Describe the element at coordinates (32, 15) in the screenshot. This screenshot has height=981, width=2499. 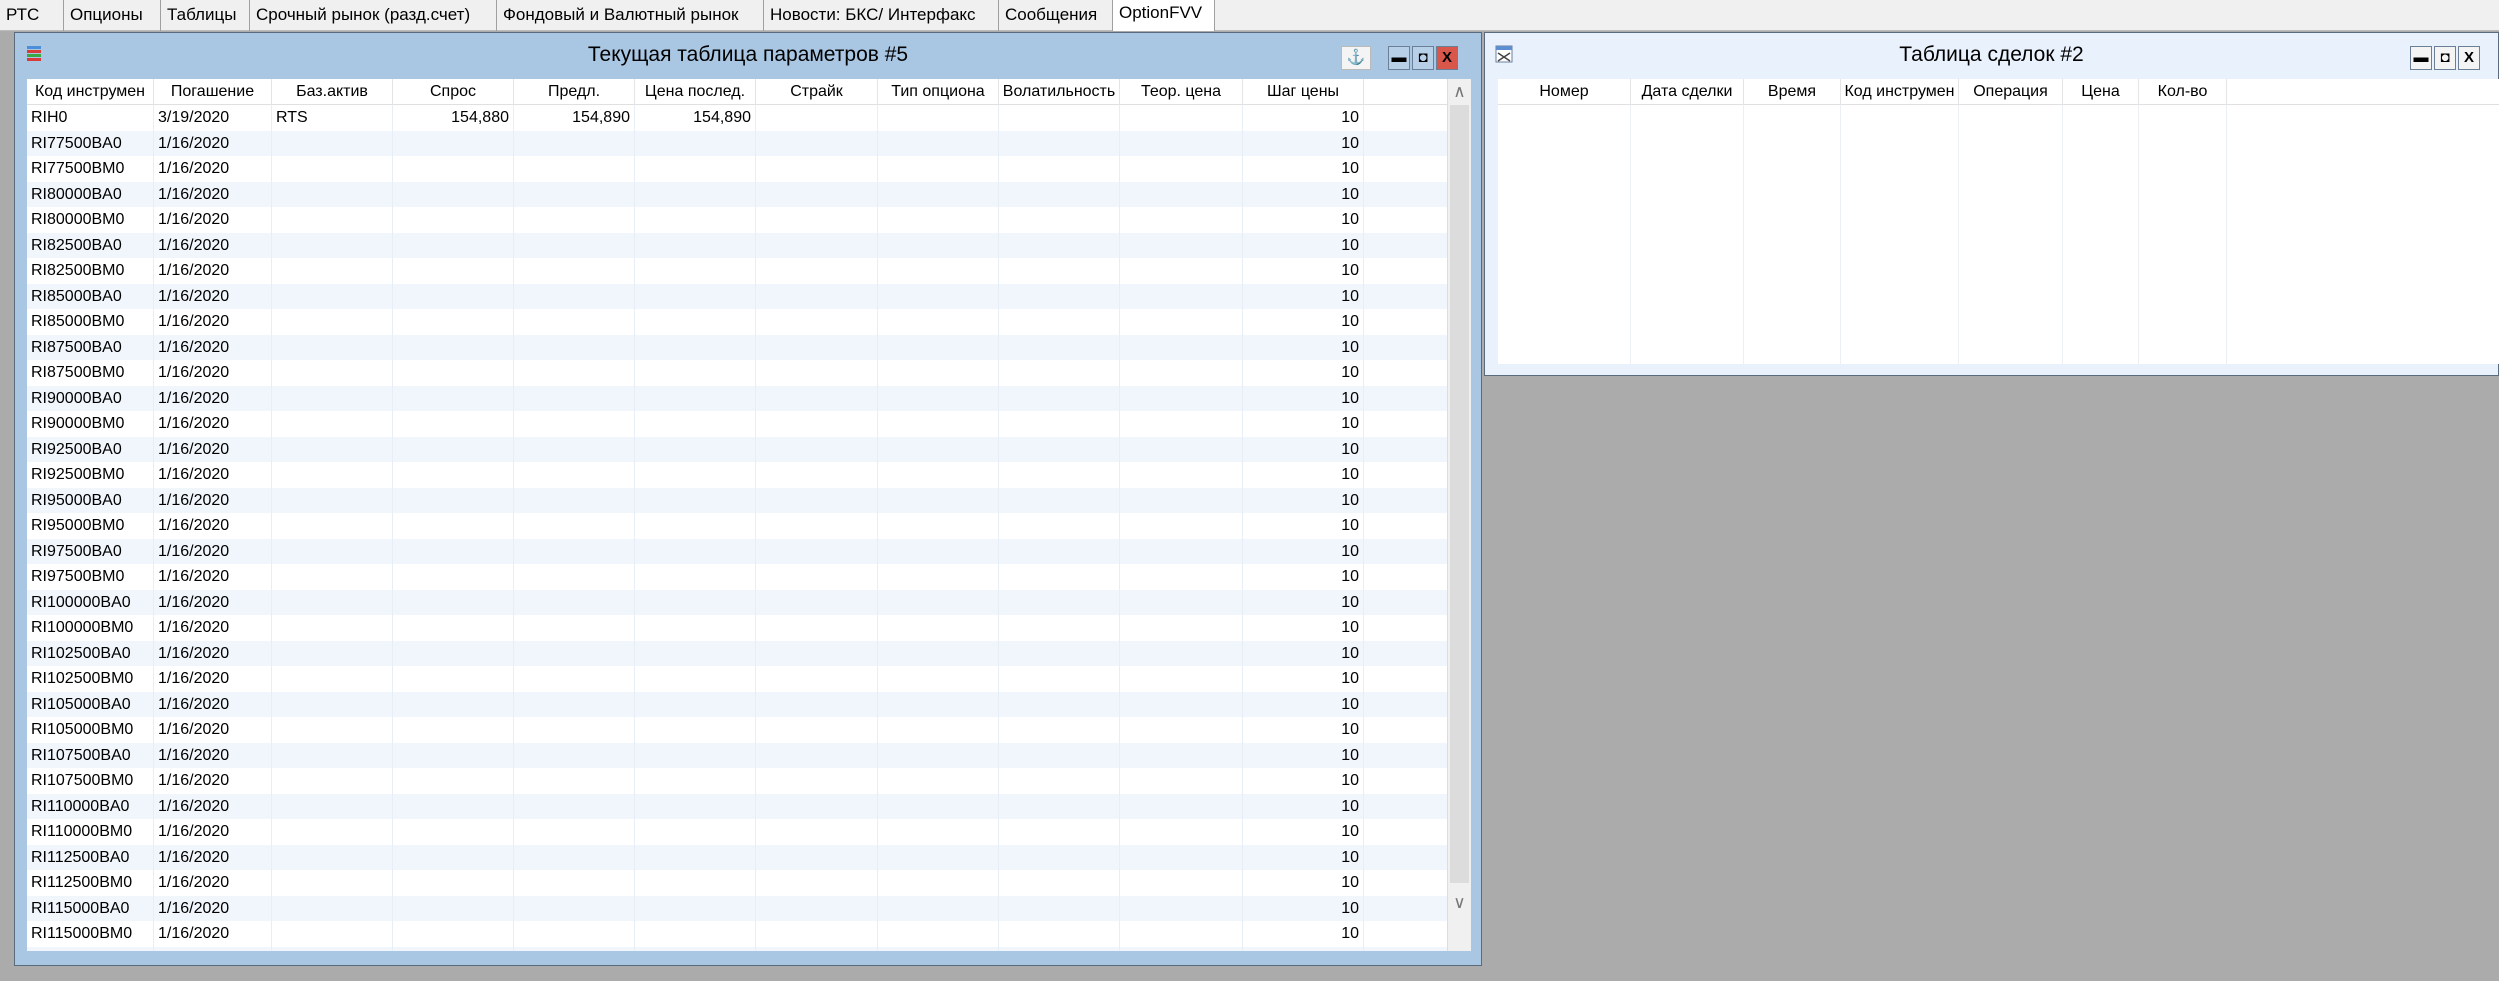
I see `tab-0: РТС` at that location.